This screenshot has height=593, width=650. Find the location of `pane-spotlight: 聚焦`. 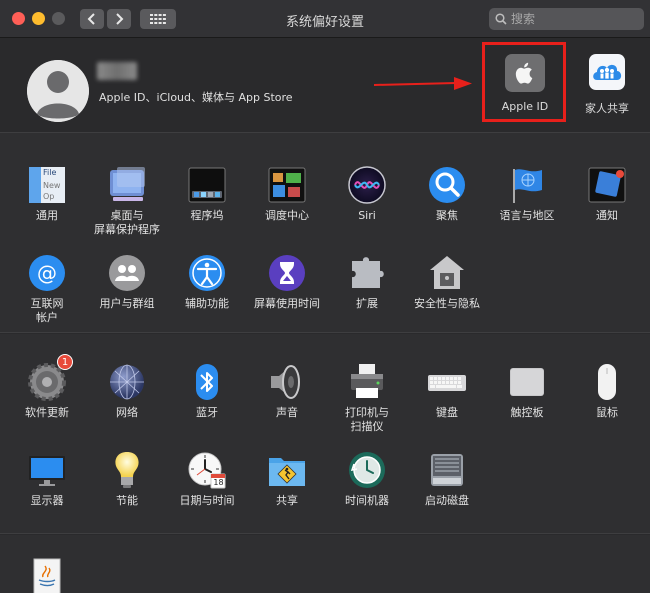

pane-spotlight: 聚焦 is located at coordinates (447, 194).